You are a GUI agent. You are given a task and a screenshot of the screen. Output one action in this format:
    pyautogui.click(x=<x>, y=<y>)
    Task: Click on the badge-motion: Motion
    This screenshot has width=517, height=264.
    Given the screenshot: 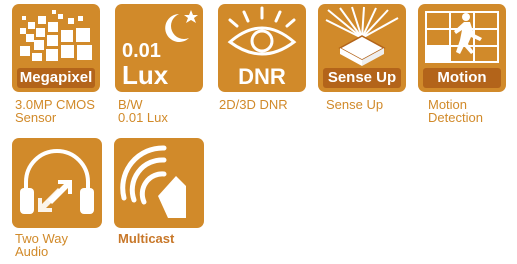 What is the action you would take?
    pyautogui.click(x=462, y=78)
    